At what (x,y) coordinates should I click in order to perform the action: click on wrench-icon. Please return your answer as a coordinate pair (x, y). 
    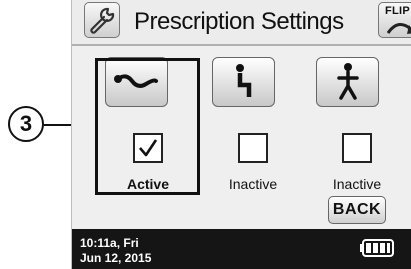
    Looking at the image, I should click on (102, 20).